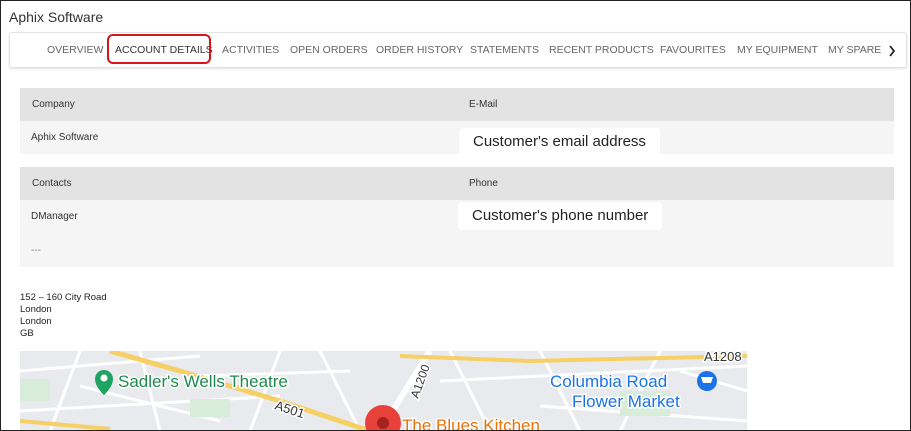 The height and width of the screenshot is (431, 911). Describe the element at coordinates (626, 401) in the screenshot. I see `market-label-2: Flower Market` at that location.